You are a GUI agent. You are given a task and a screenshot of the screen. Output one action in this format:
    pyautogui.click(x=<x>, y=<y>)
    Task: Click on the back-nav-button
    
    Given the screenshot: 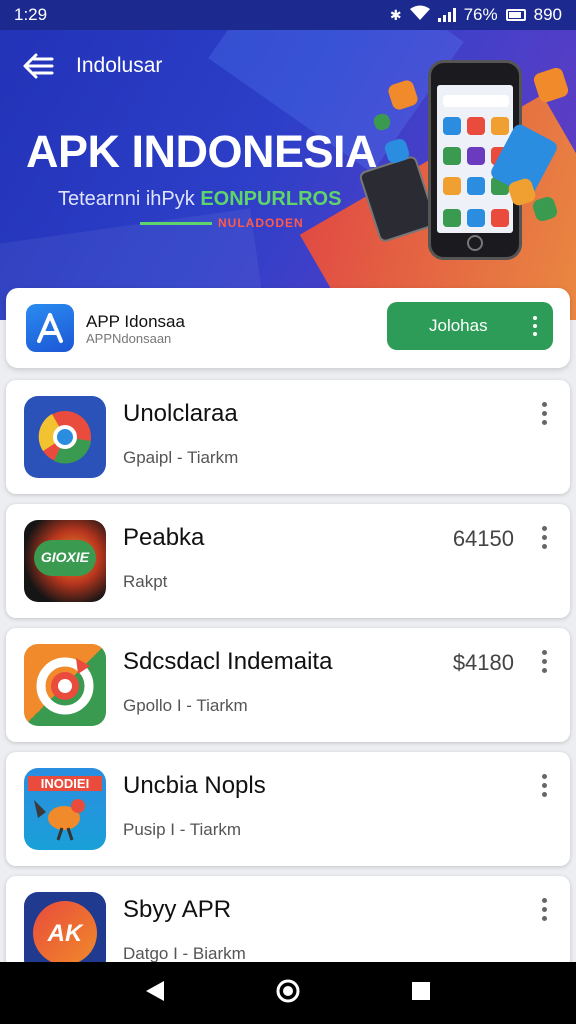 What is the action you would take?
    pyautogui.click(x=155, y=993)
    